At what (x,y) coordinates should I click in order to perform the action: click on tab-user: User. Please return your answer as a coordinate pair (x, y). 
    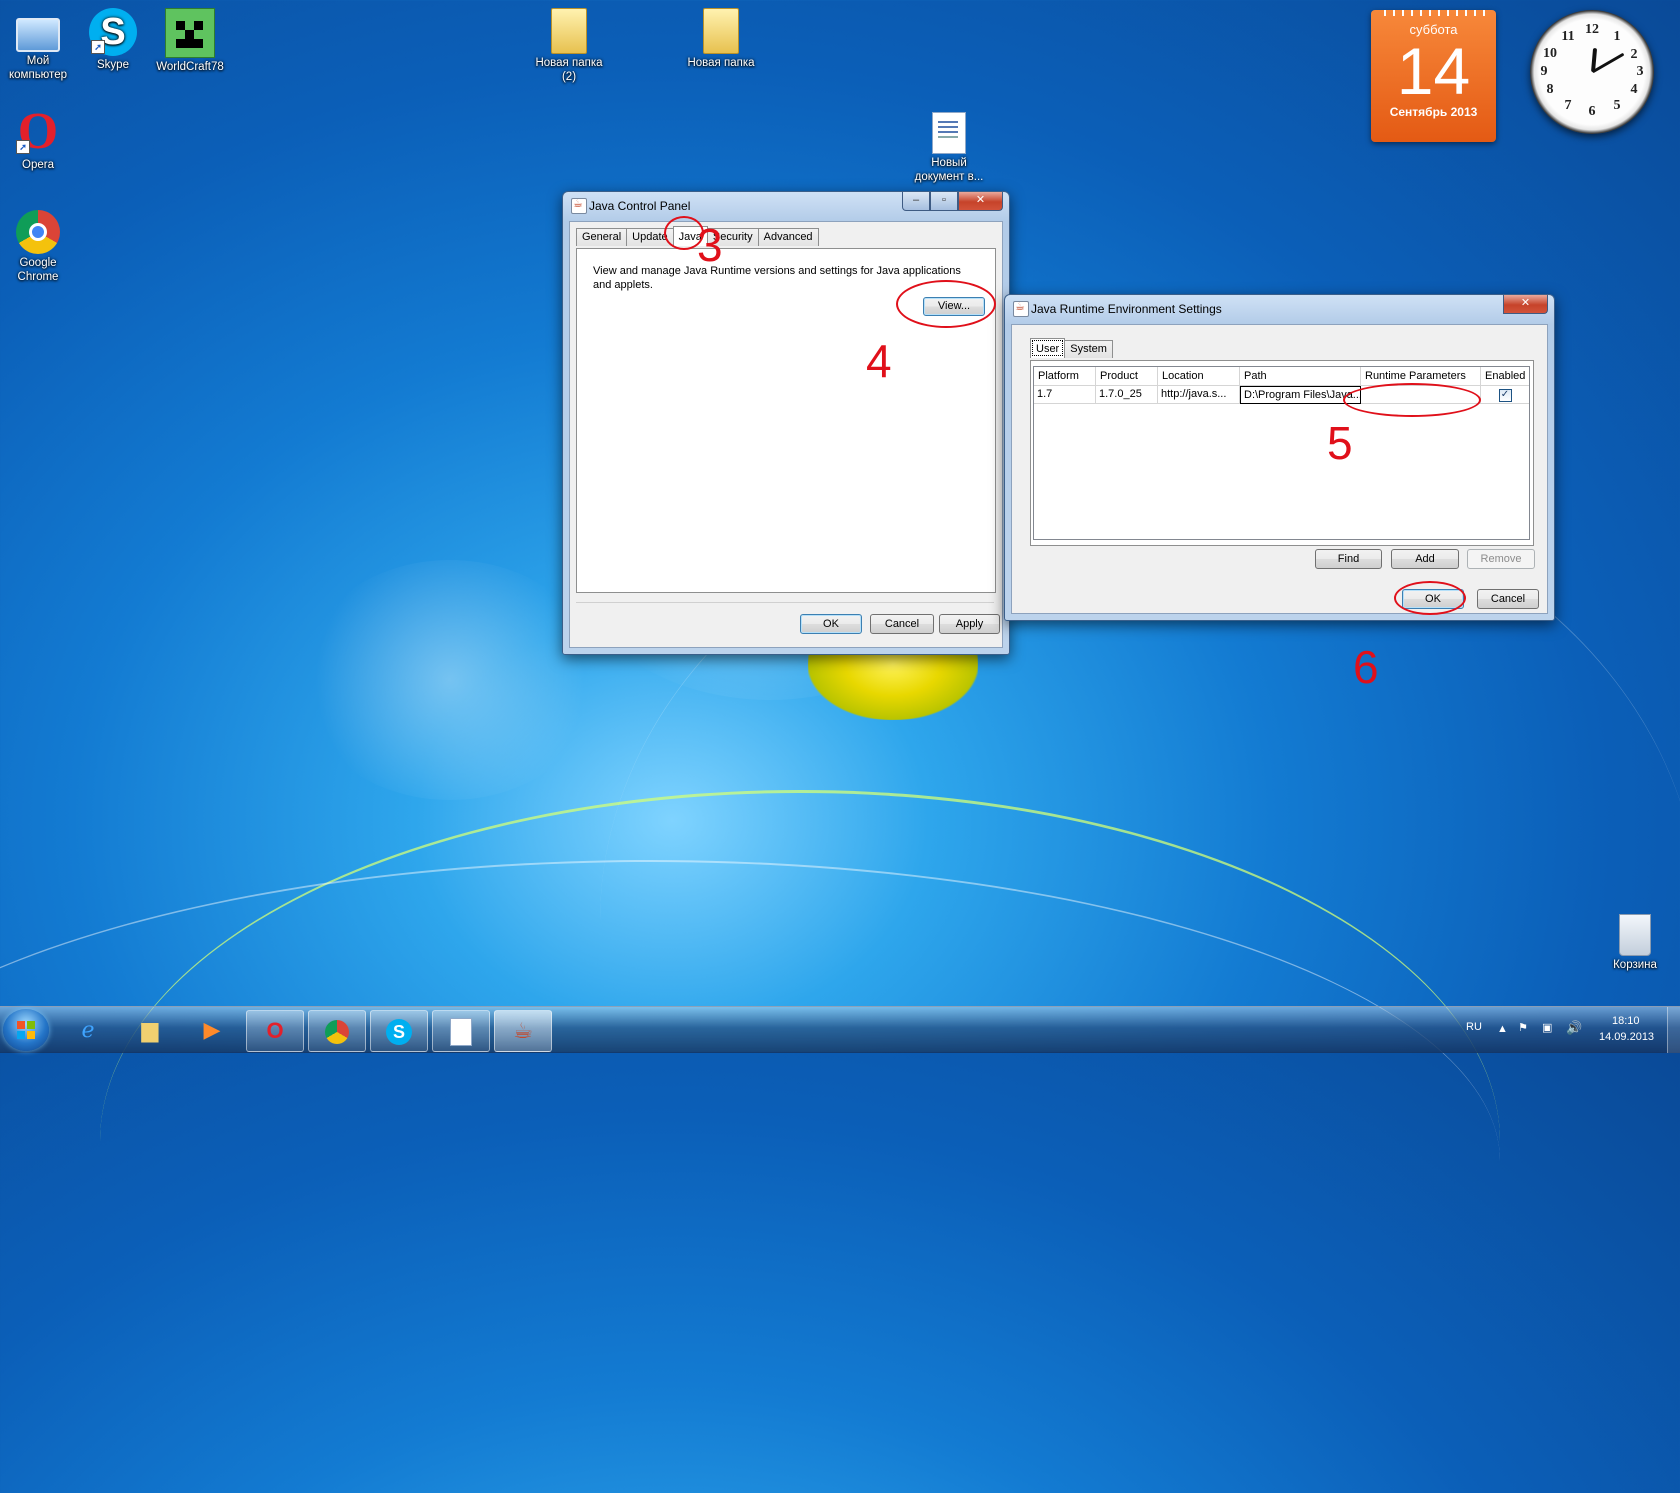
    Looking at the image, I should click on (1048, 348).